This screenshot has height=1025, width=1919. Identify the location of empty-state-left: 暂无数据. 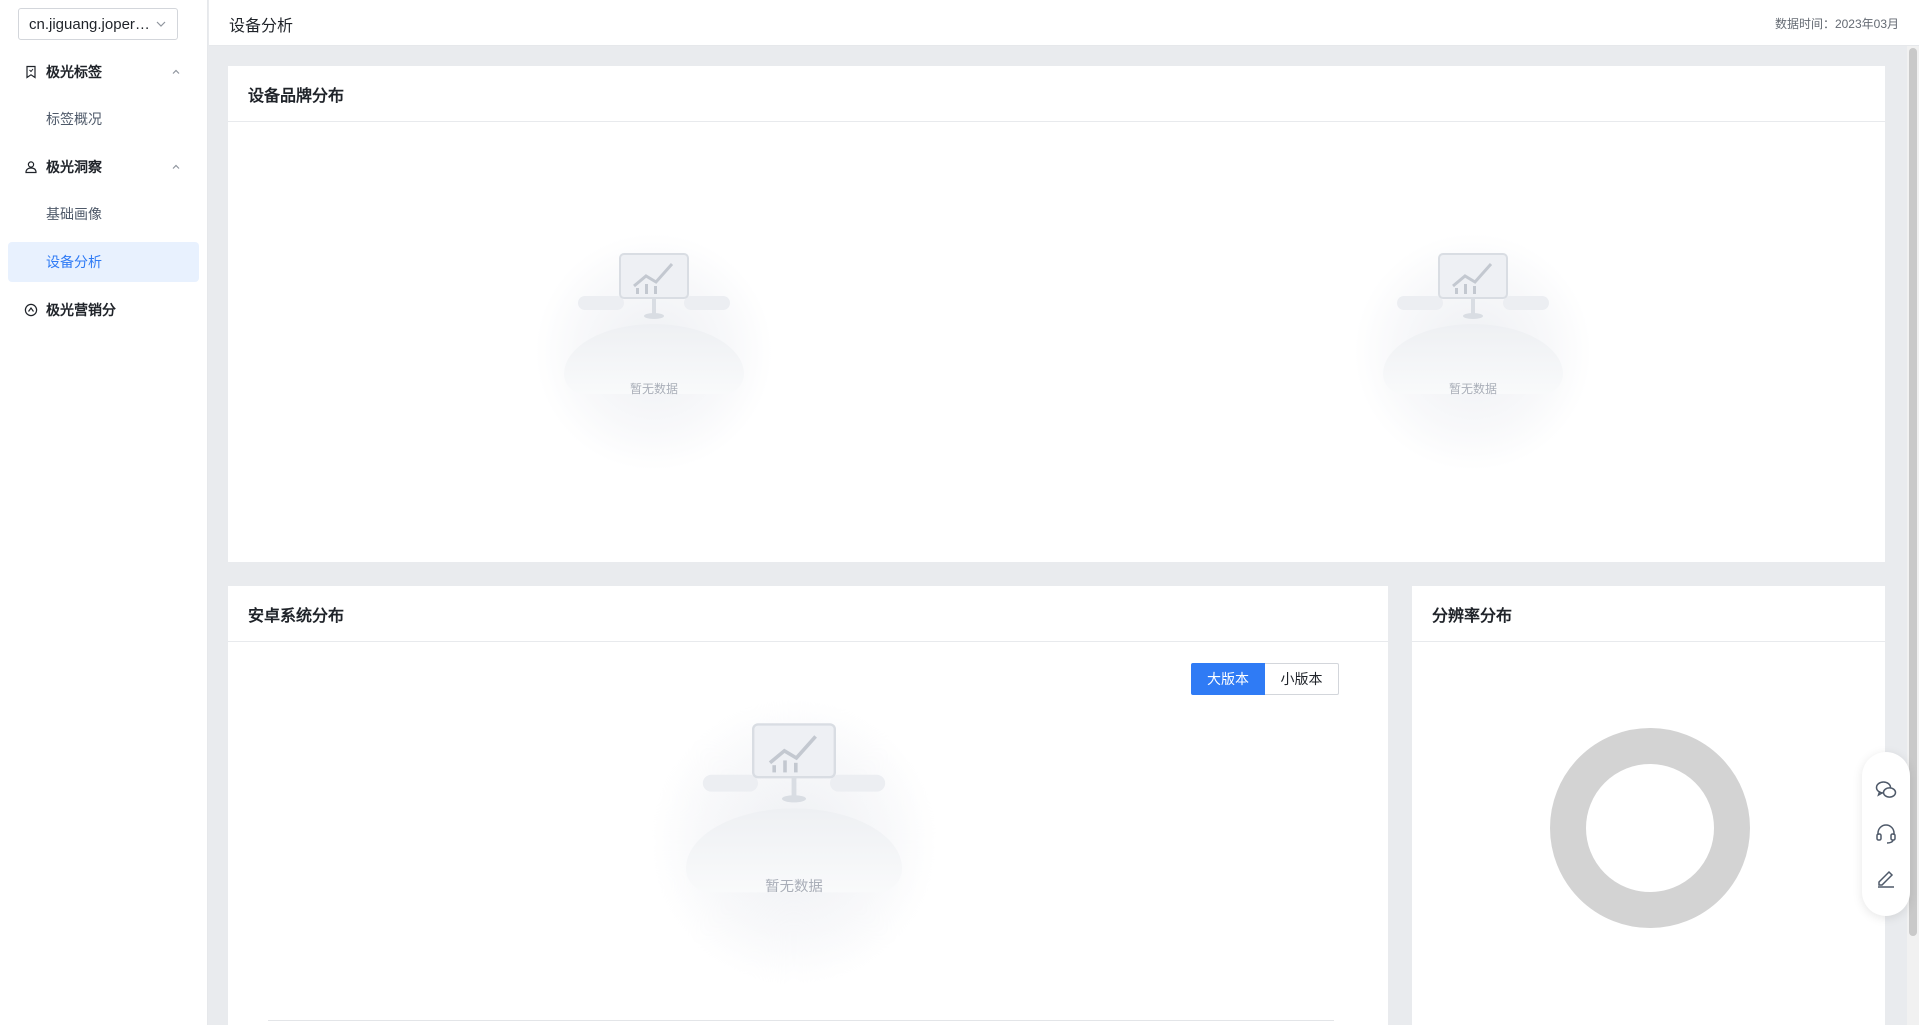
(654, 352).